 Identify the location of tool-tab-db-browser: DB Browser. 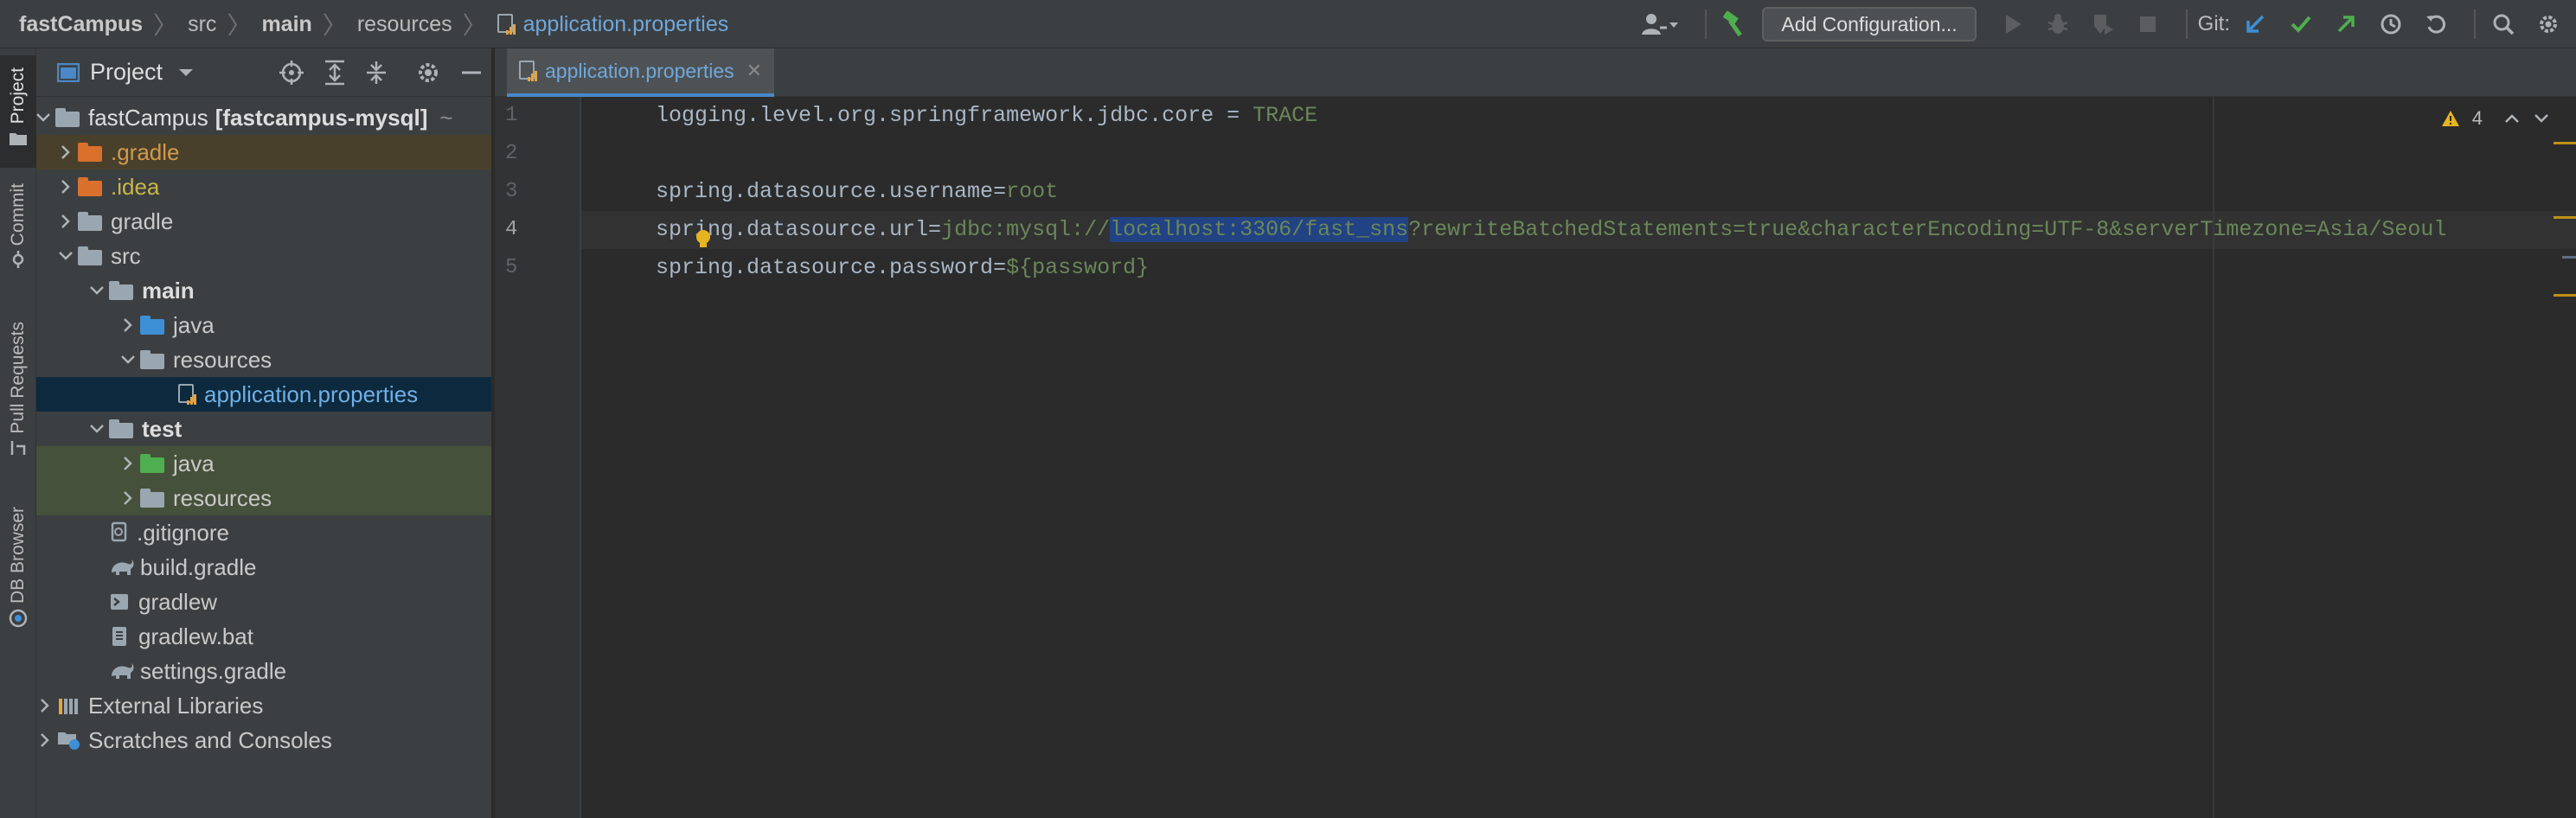
(18, 576).